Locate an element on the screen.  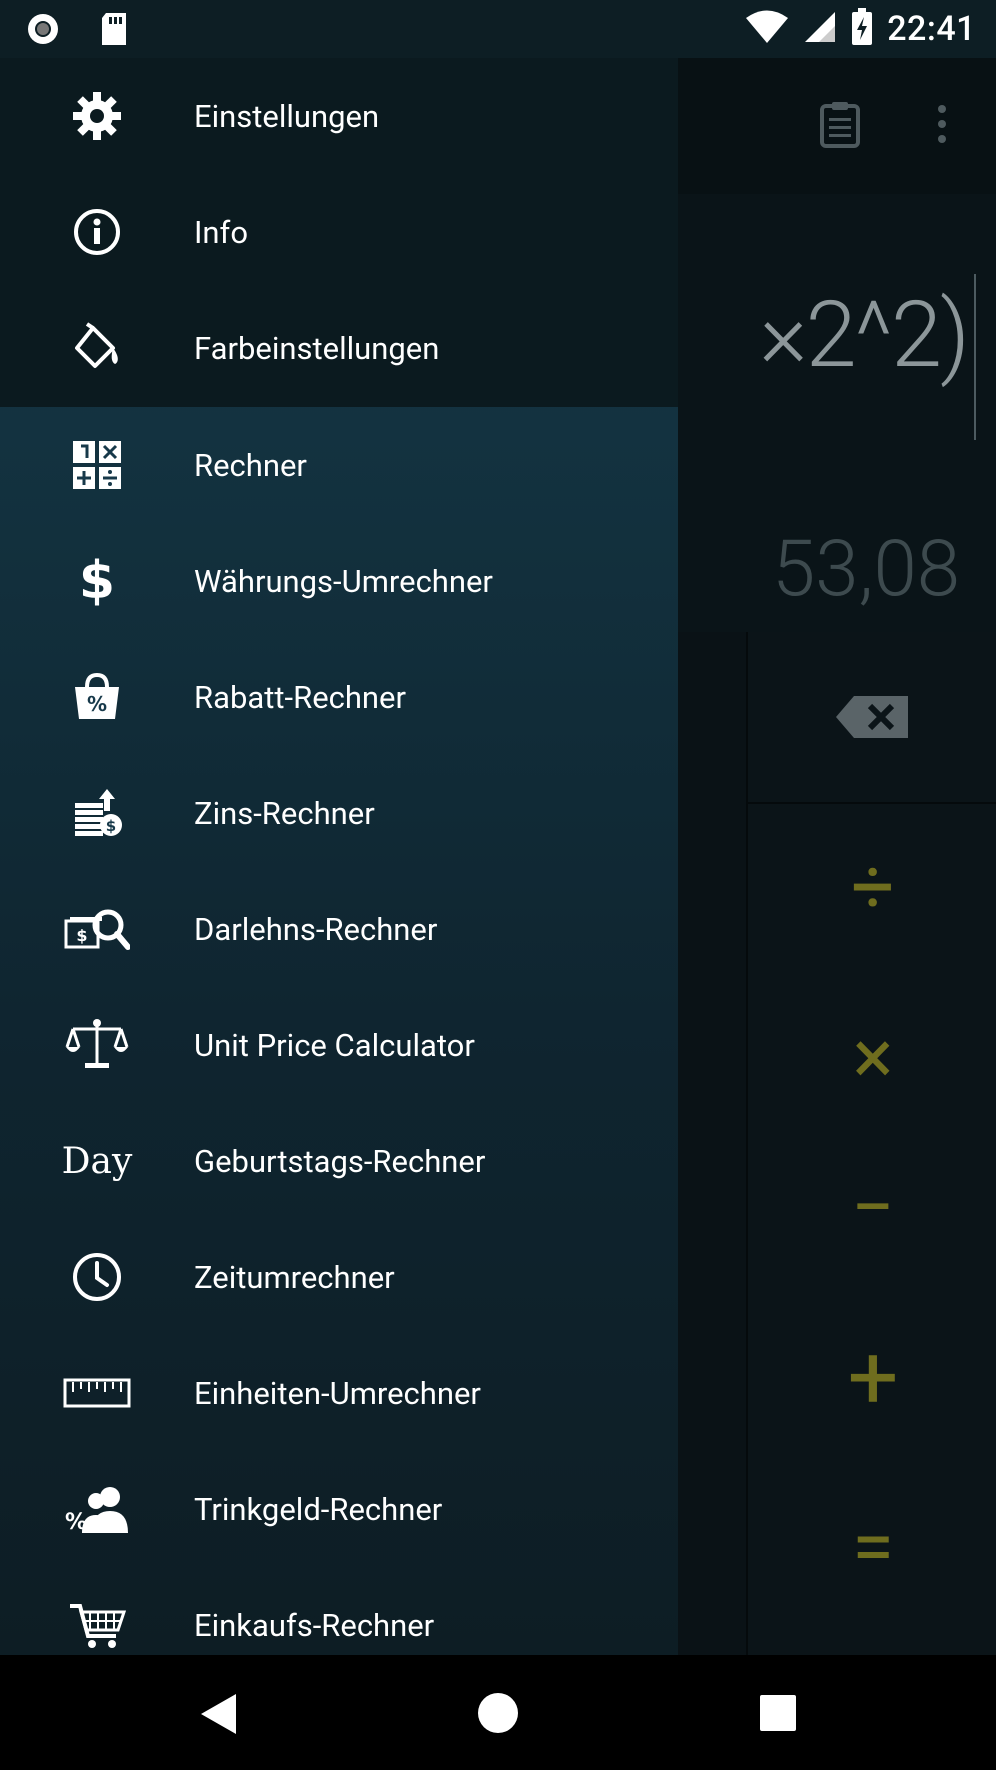
drawer-item-unit-price-calculator: Unit Price Calculator is located at coordinates (339, 1045).